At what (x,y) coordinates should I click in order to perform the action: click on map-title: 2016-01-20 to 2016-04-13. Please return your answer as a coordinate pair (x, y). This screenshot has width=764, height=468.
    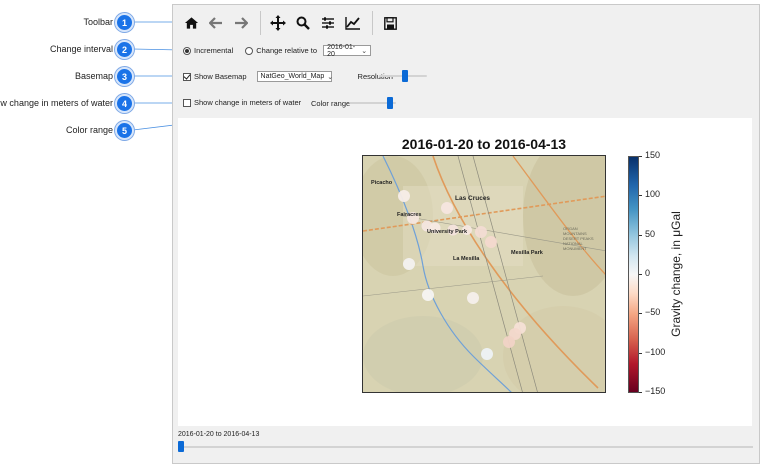
    Looking at the image, I should click on (484, 144).